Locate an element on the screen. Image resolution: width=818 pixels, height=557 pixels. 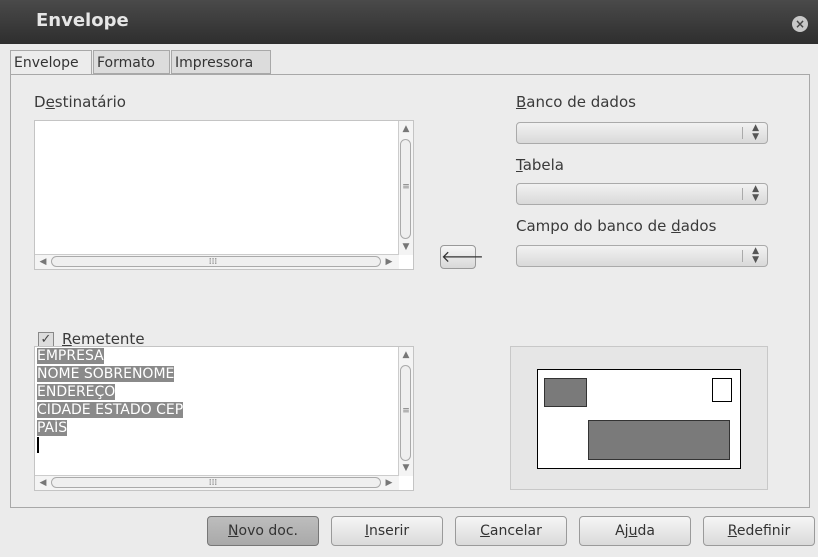
sender-line: ENDEREÇO is located at coordinates (76, 392).